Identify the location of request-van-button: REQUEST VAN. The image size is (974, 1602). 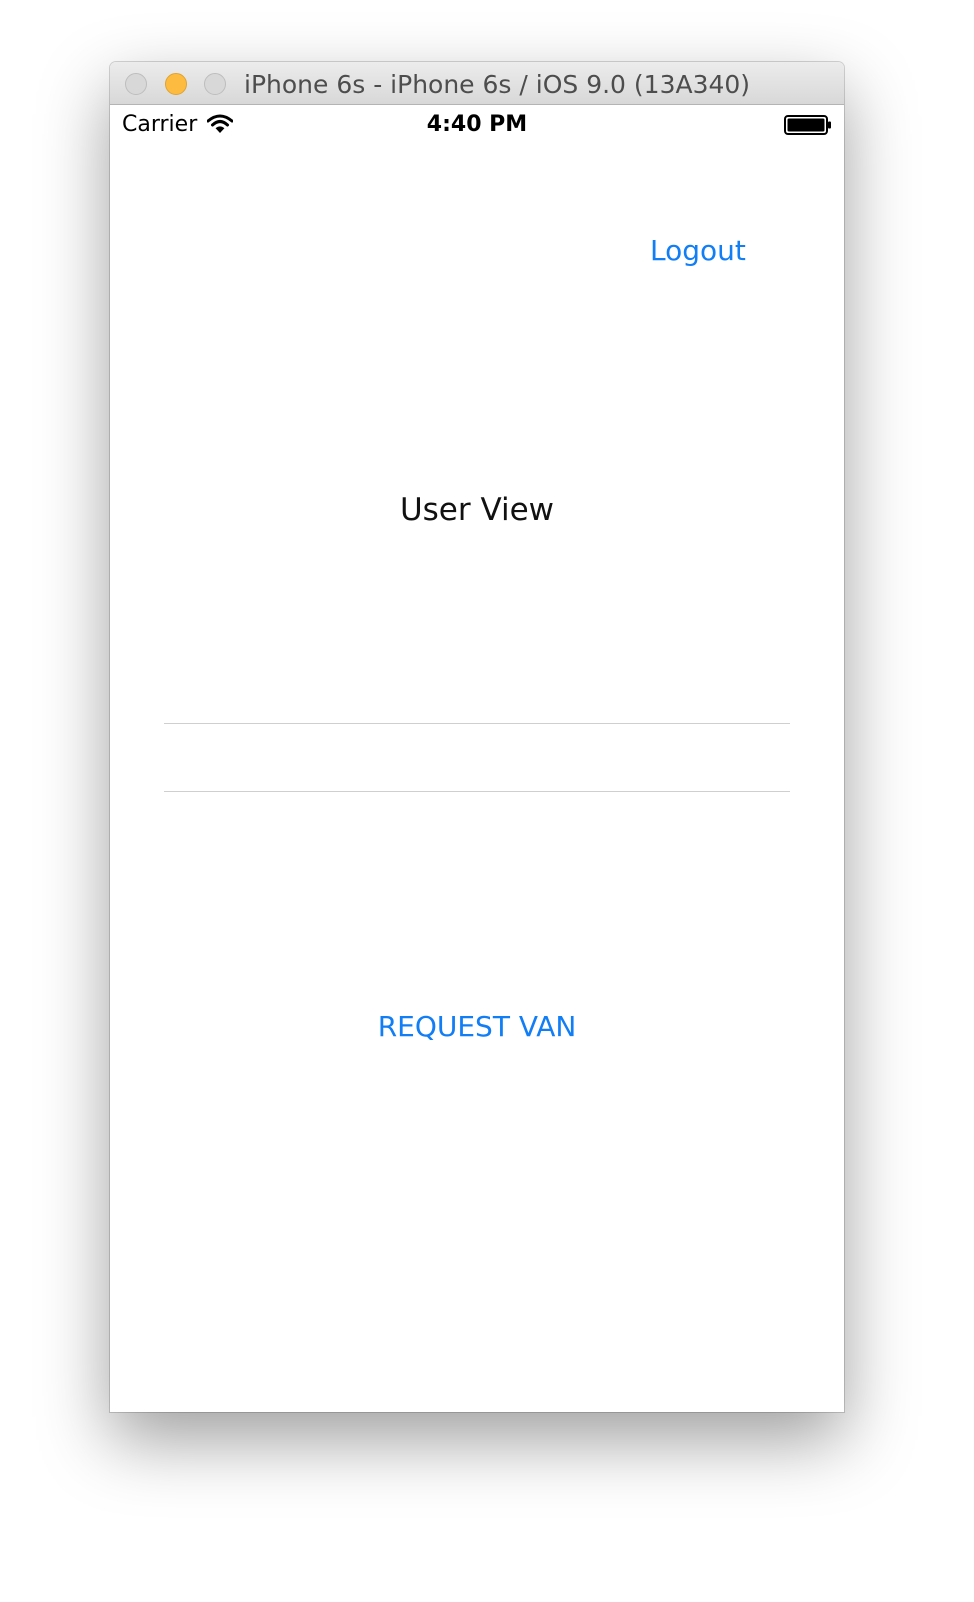
(477, 1026).